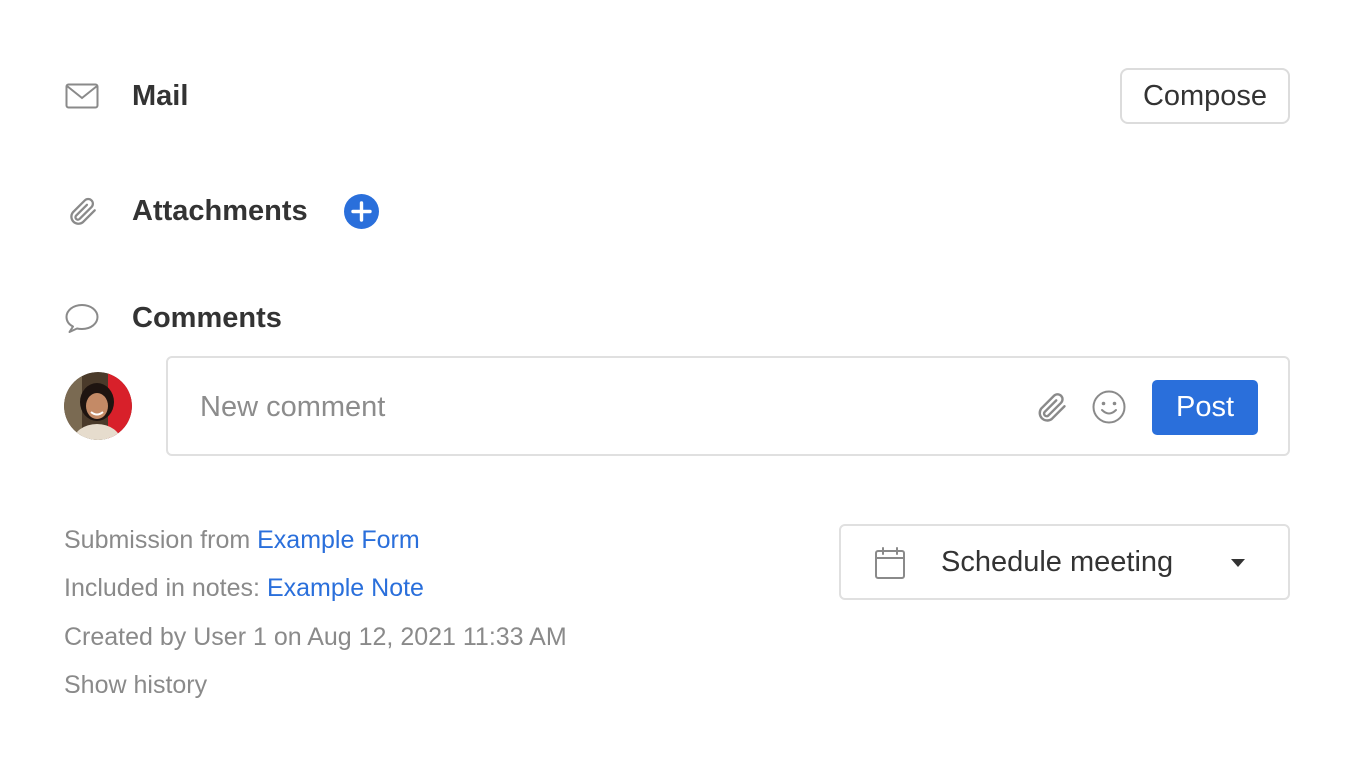 The width and height of the screenshot is (1356, 762). Describe the element at coordinates (338, 540) in the screenshot. I see `submission-form-link: Example Form` at that location.